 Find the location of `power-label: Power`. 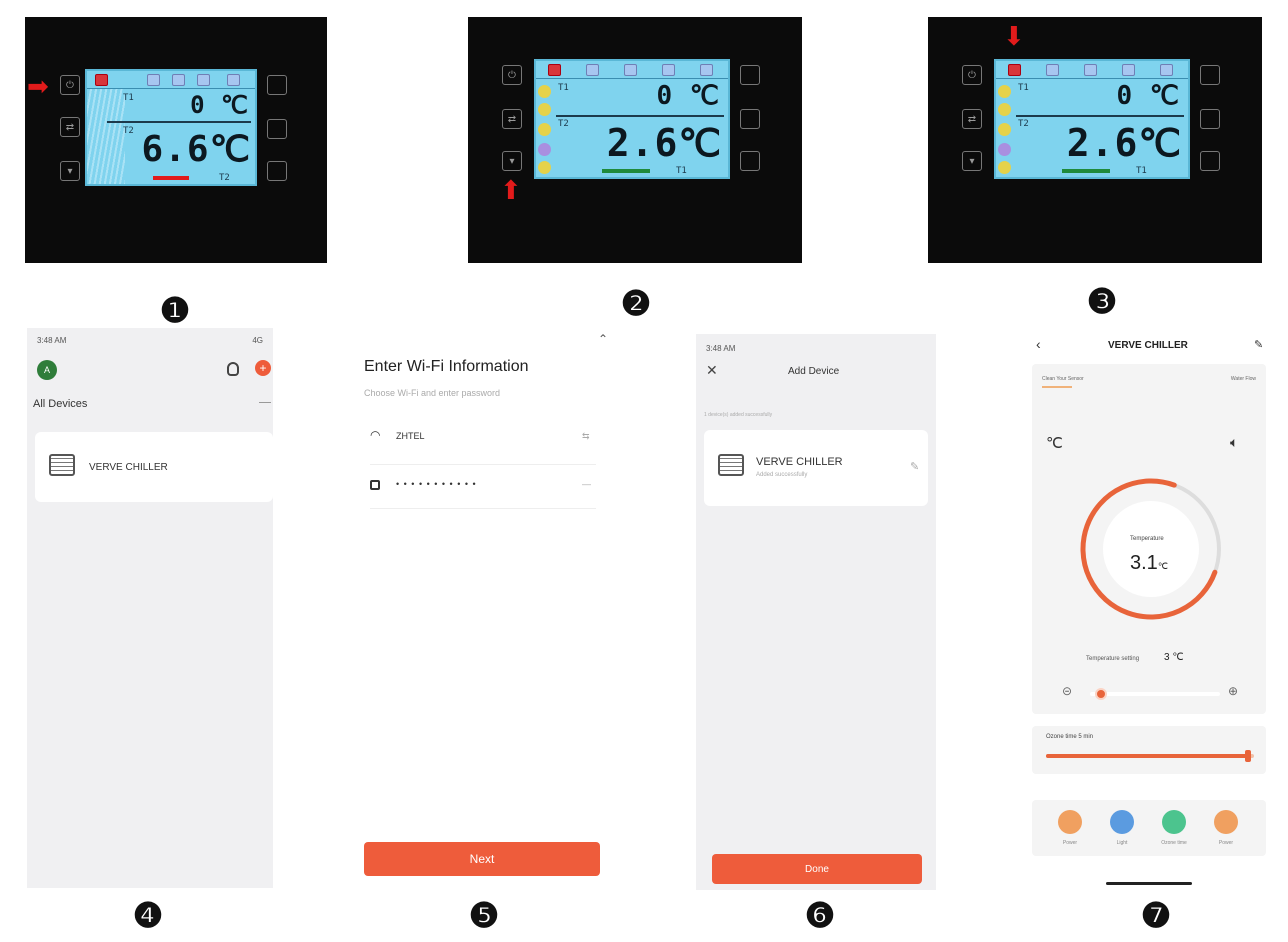

power-label: Power is located at coordinates (1070, 843).